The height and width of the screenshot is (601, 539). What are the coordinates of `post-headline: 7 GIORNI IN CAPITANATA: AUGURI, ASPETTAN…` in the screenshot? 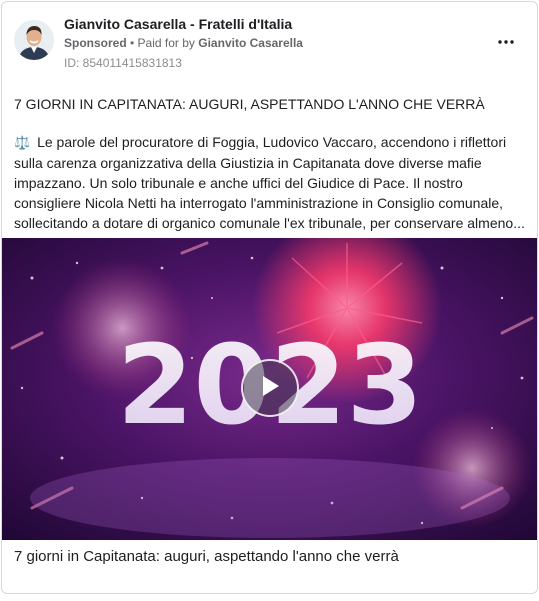 It's located at (249, 104).